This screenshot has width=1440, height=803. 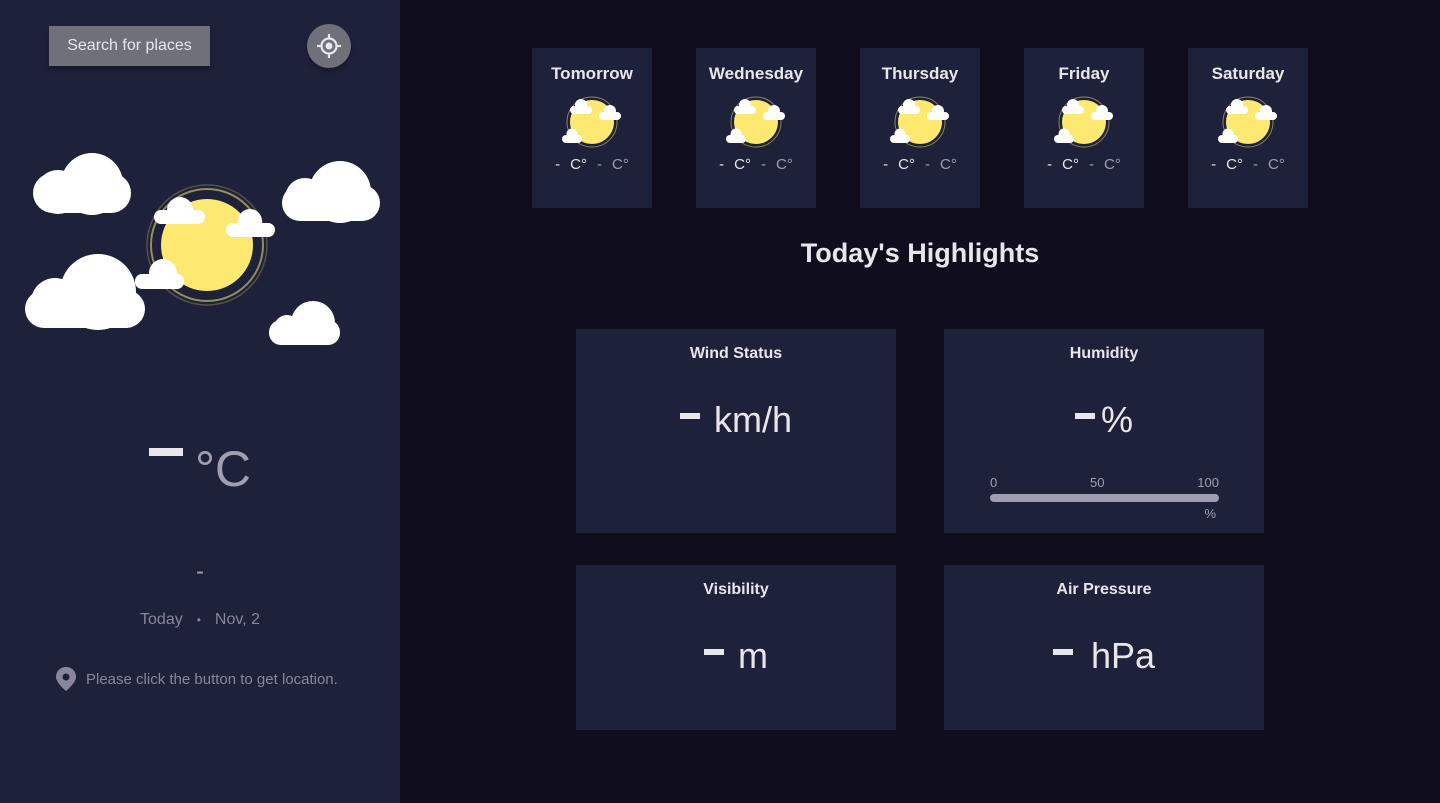 I want to click on date-today: Today, so click(x=161, y=619).